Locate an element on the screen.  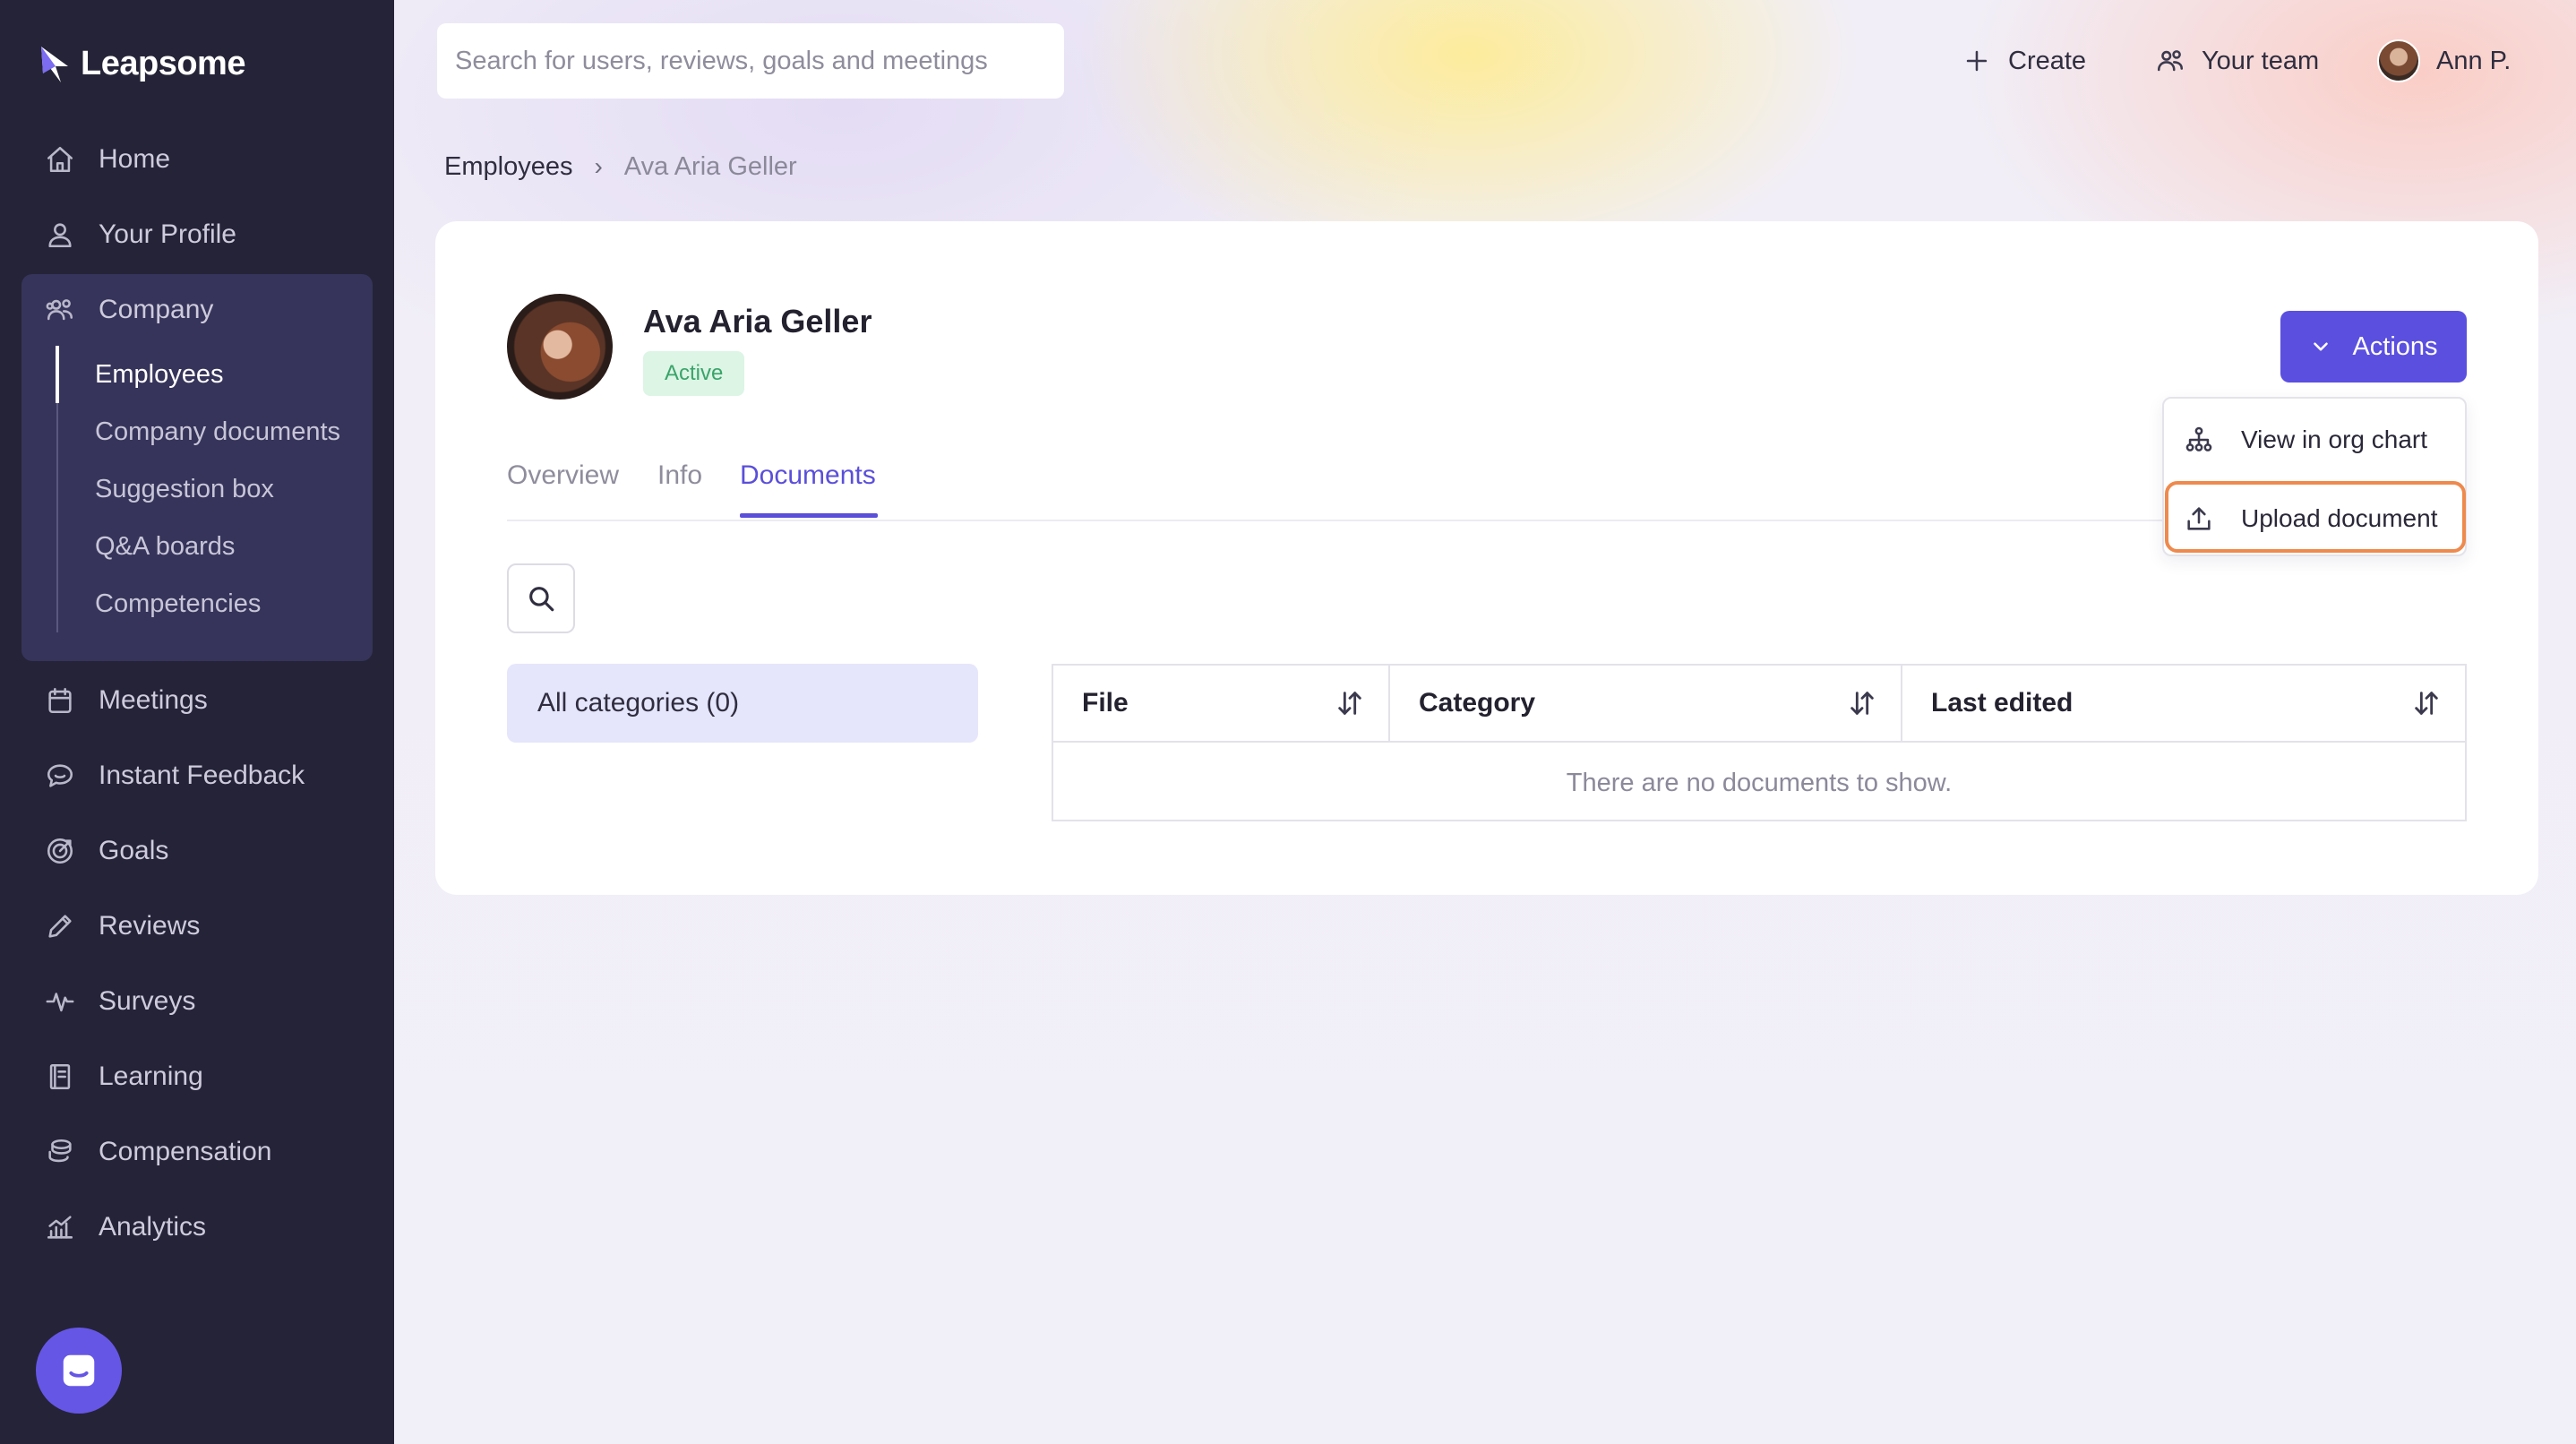
app-name: Leapsome is located at coordinates (163, 63).